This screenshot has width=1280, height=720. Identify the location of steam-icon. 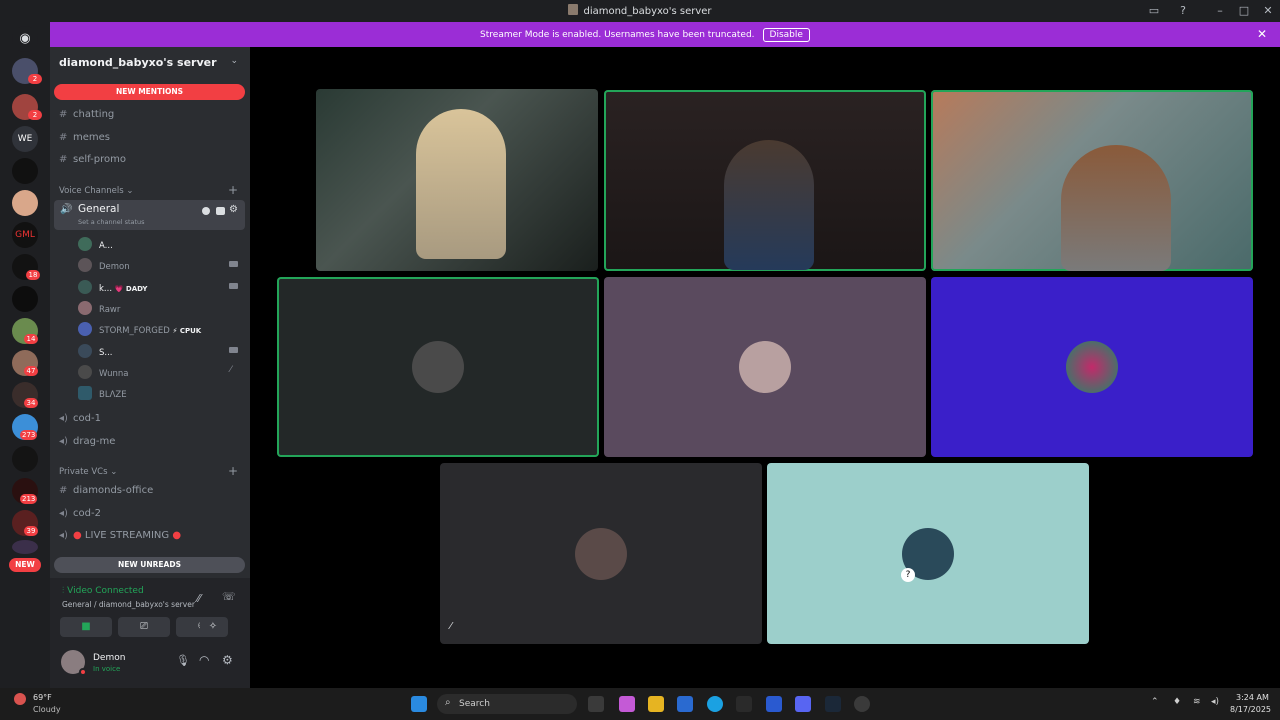
(833, 704).